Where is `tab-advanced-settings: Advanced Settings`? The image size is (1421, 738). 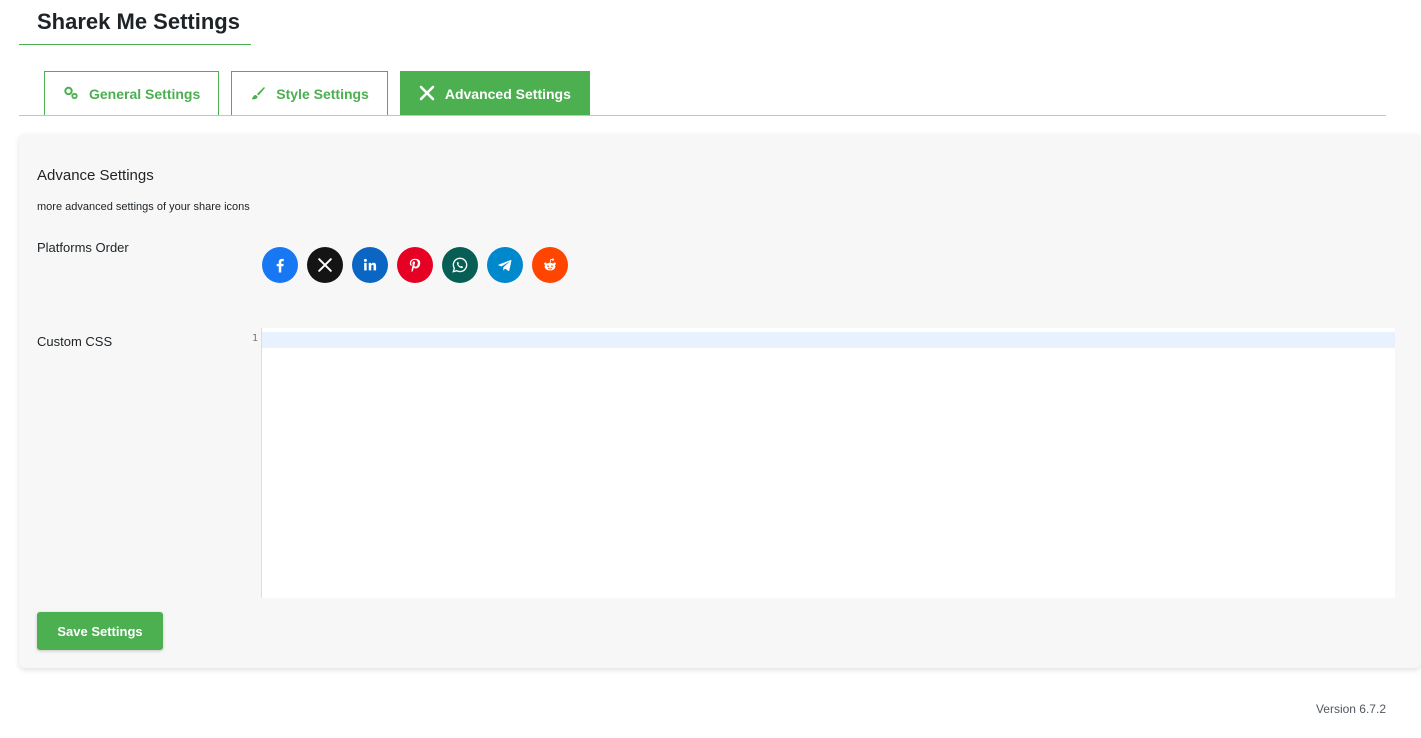 tab-advanced-settings: Advanced Settings is located at coordinates (494, 93).